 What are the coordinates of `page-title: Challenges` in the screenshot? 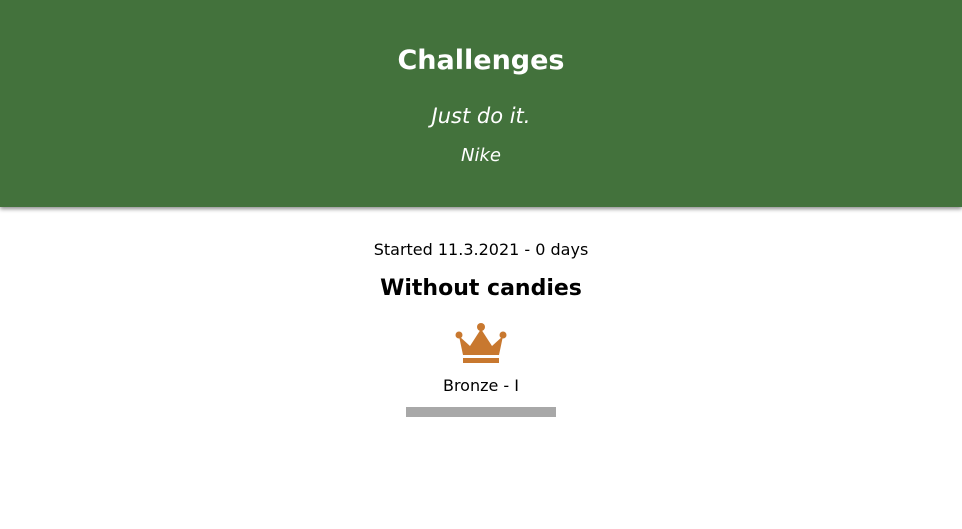 It's located at (481, 60).